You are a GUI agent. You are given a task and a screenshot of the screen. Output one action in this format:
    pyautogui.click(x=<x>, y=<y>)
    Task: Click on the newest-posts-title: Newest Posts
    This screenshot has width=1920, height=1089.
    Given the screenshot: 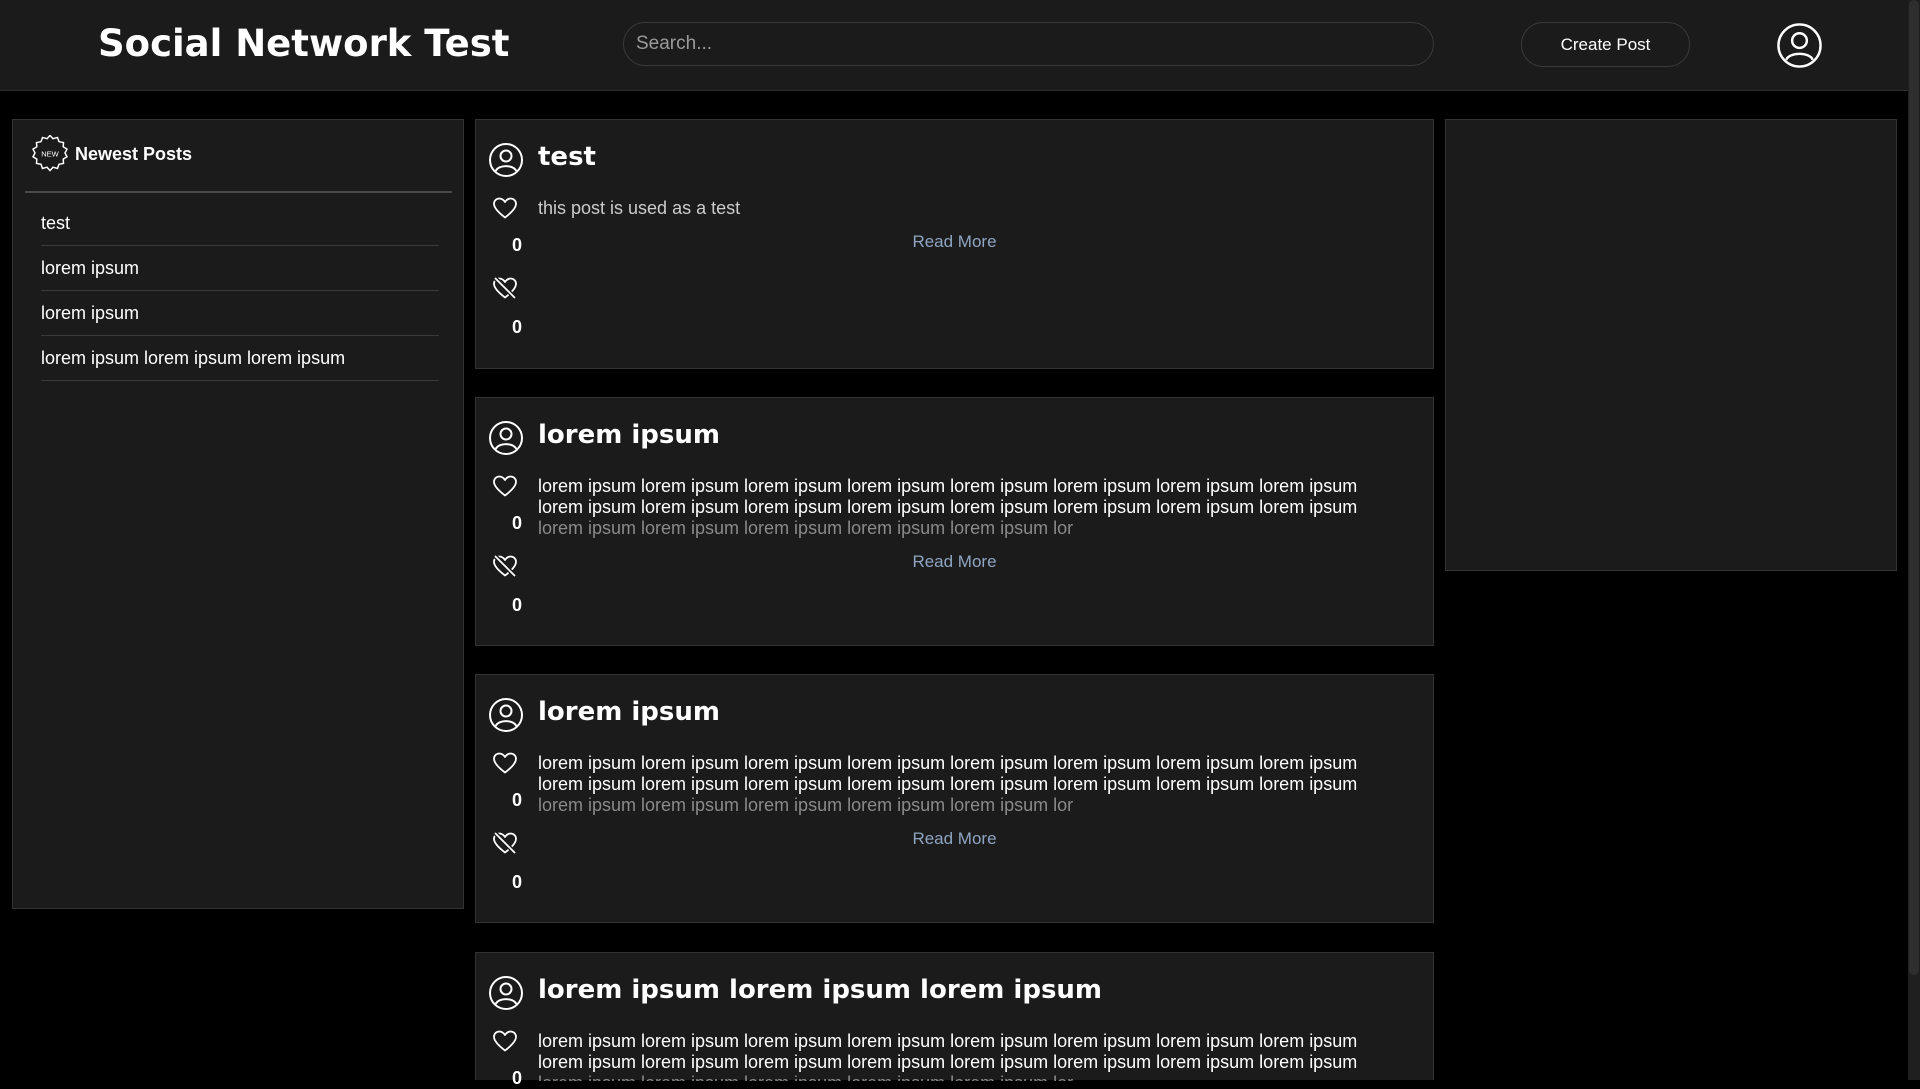 What is the action you would take?
    pyautogui.click(x=134, y=153)
    